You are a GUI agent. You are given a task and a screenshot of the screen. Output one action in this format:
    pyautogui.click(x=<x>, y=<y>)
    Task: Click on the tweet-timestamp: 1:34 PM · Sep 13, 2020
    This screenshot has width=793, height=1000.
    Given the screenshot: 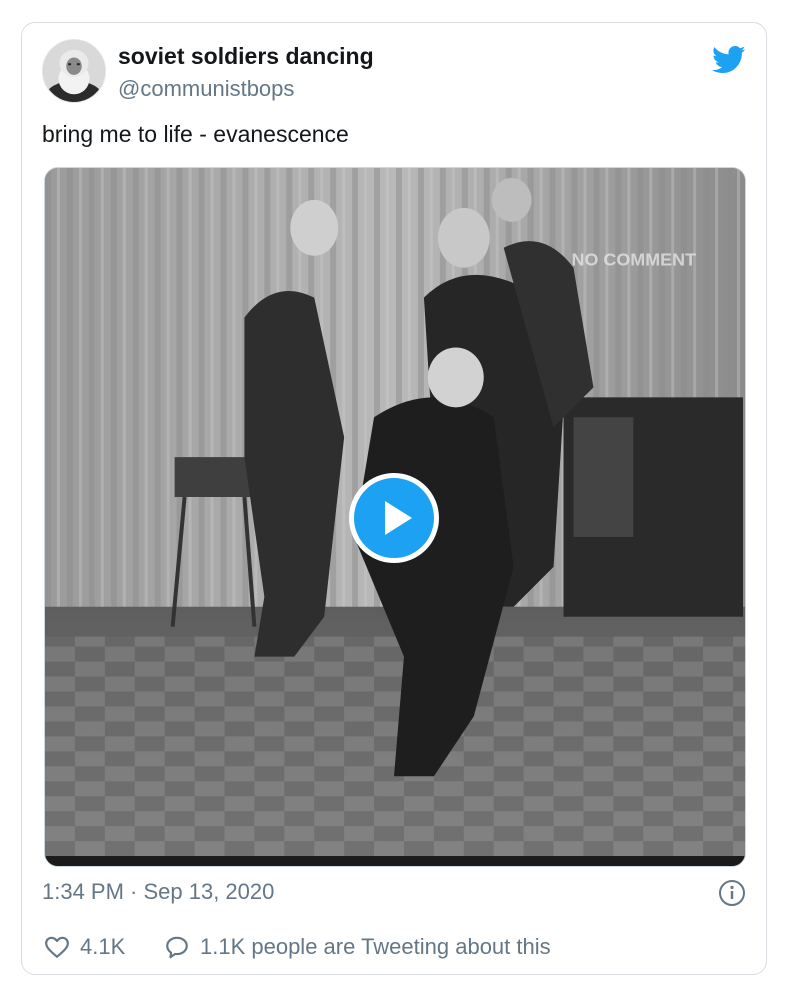 What is the action you would take?
    pyautogui.click(x=158, y=892)
    